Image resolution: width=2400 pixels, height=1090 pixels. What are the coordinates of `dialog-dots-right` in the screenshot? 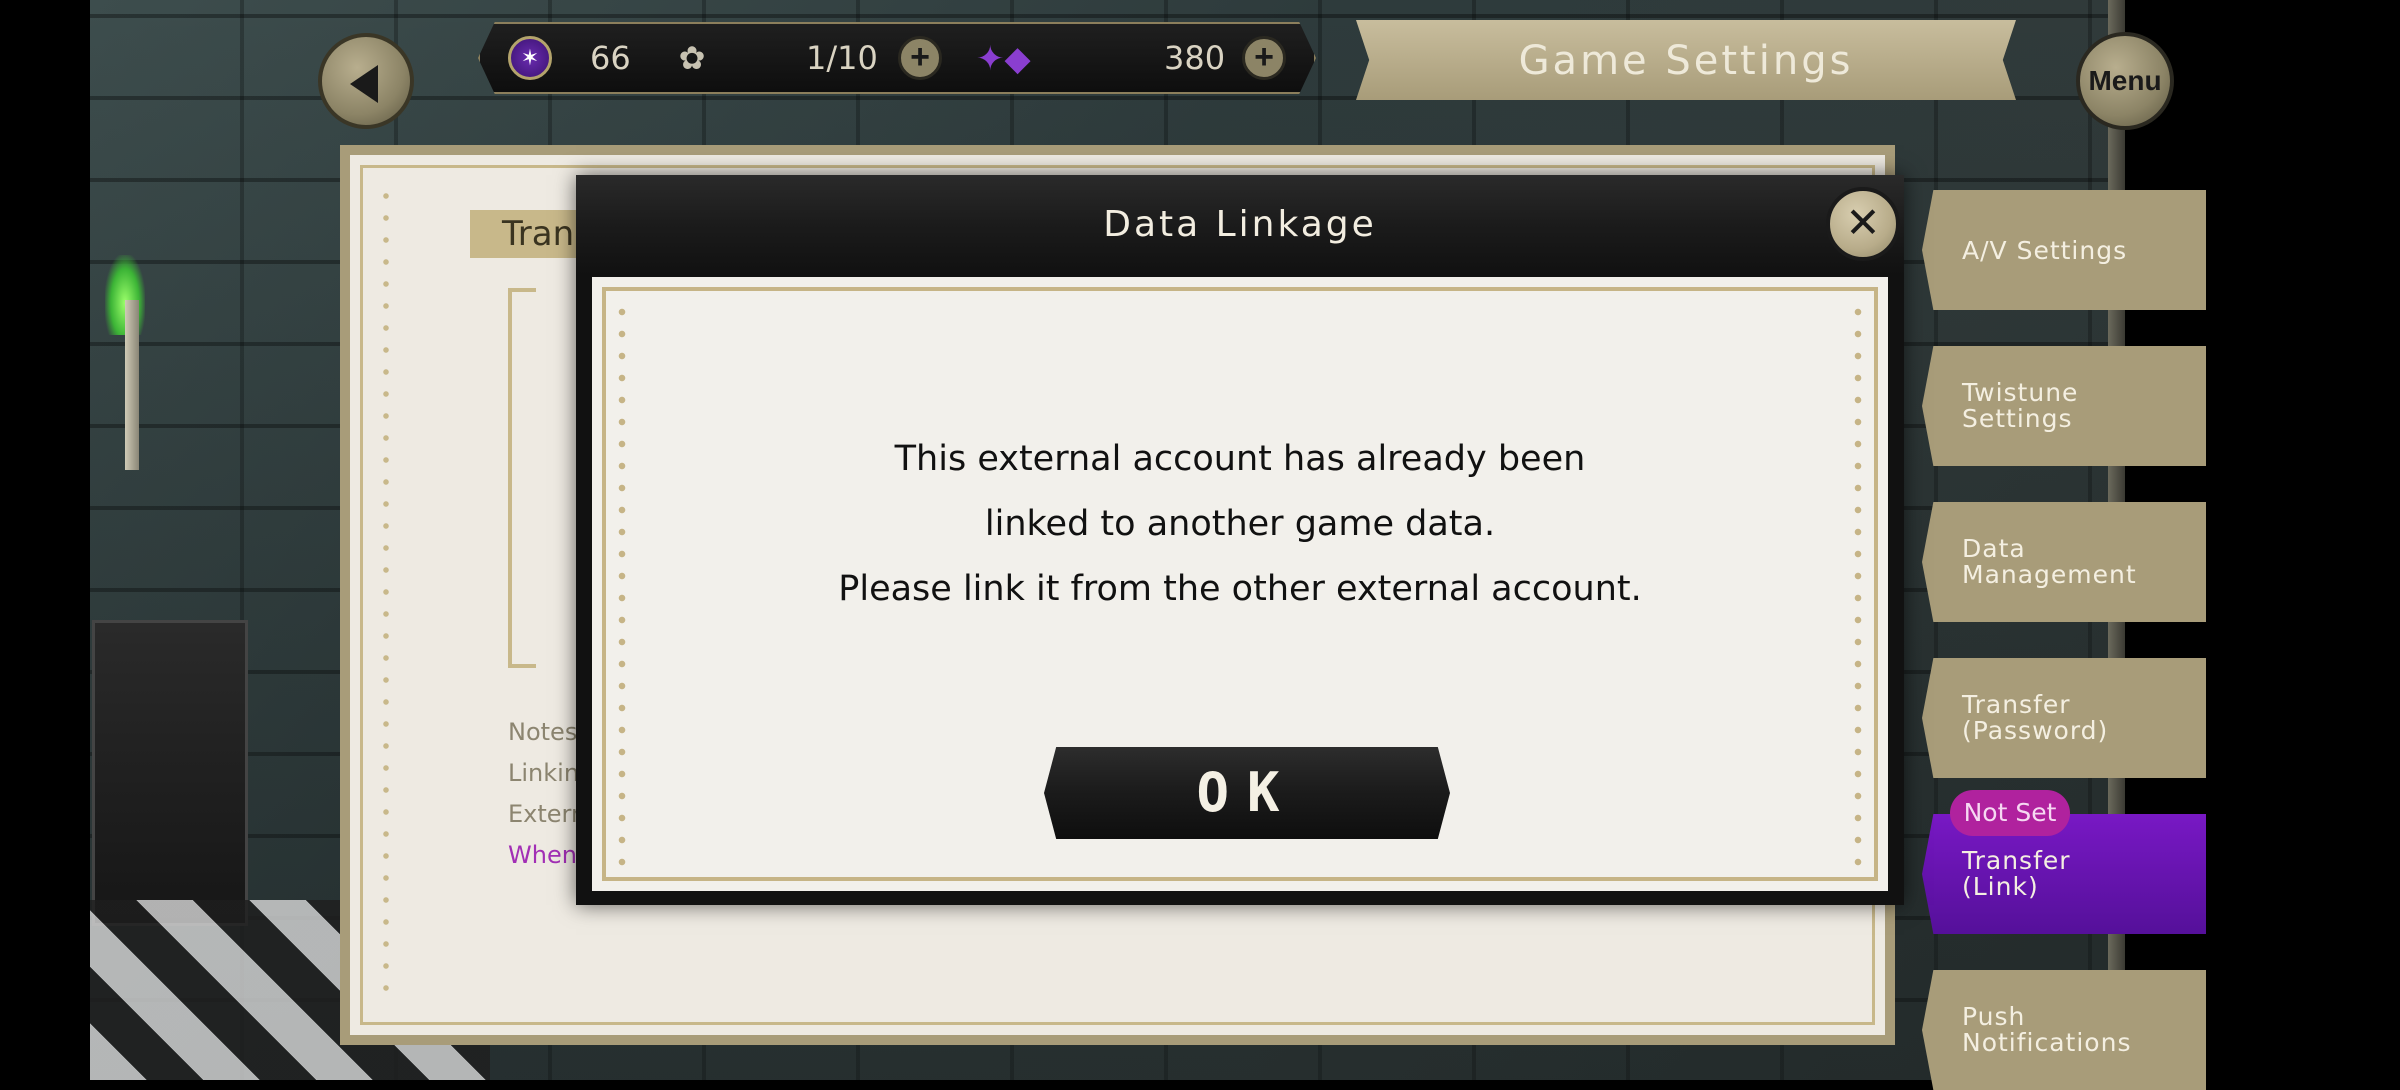 It's located at (1858, 584).